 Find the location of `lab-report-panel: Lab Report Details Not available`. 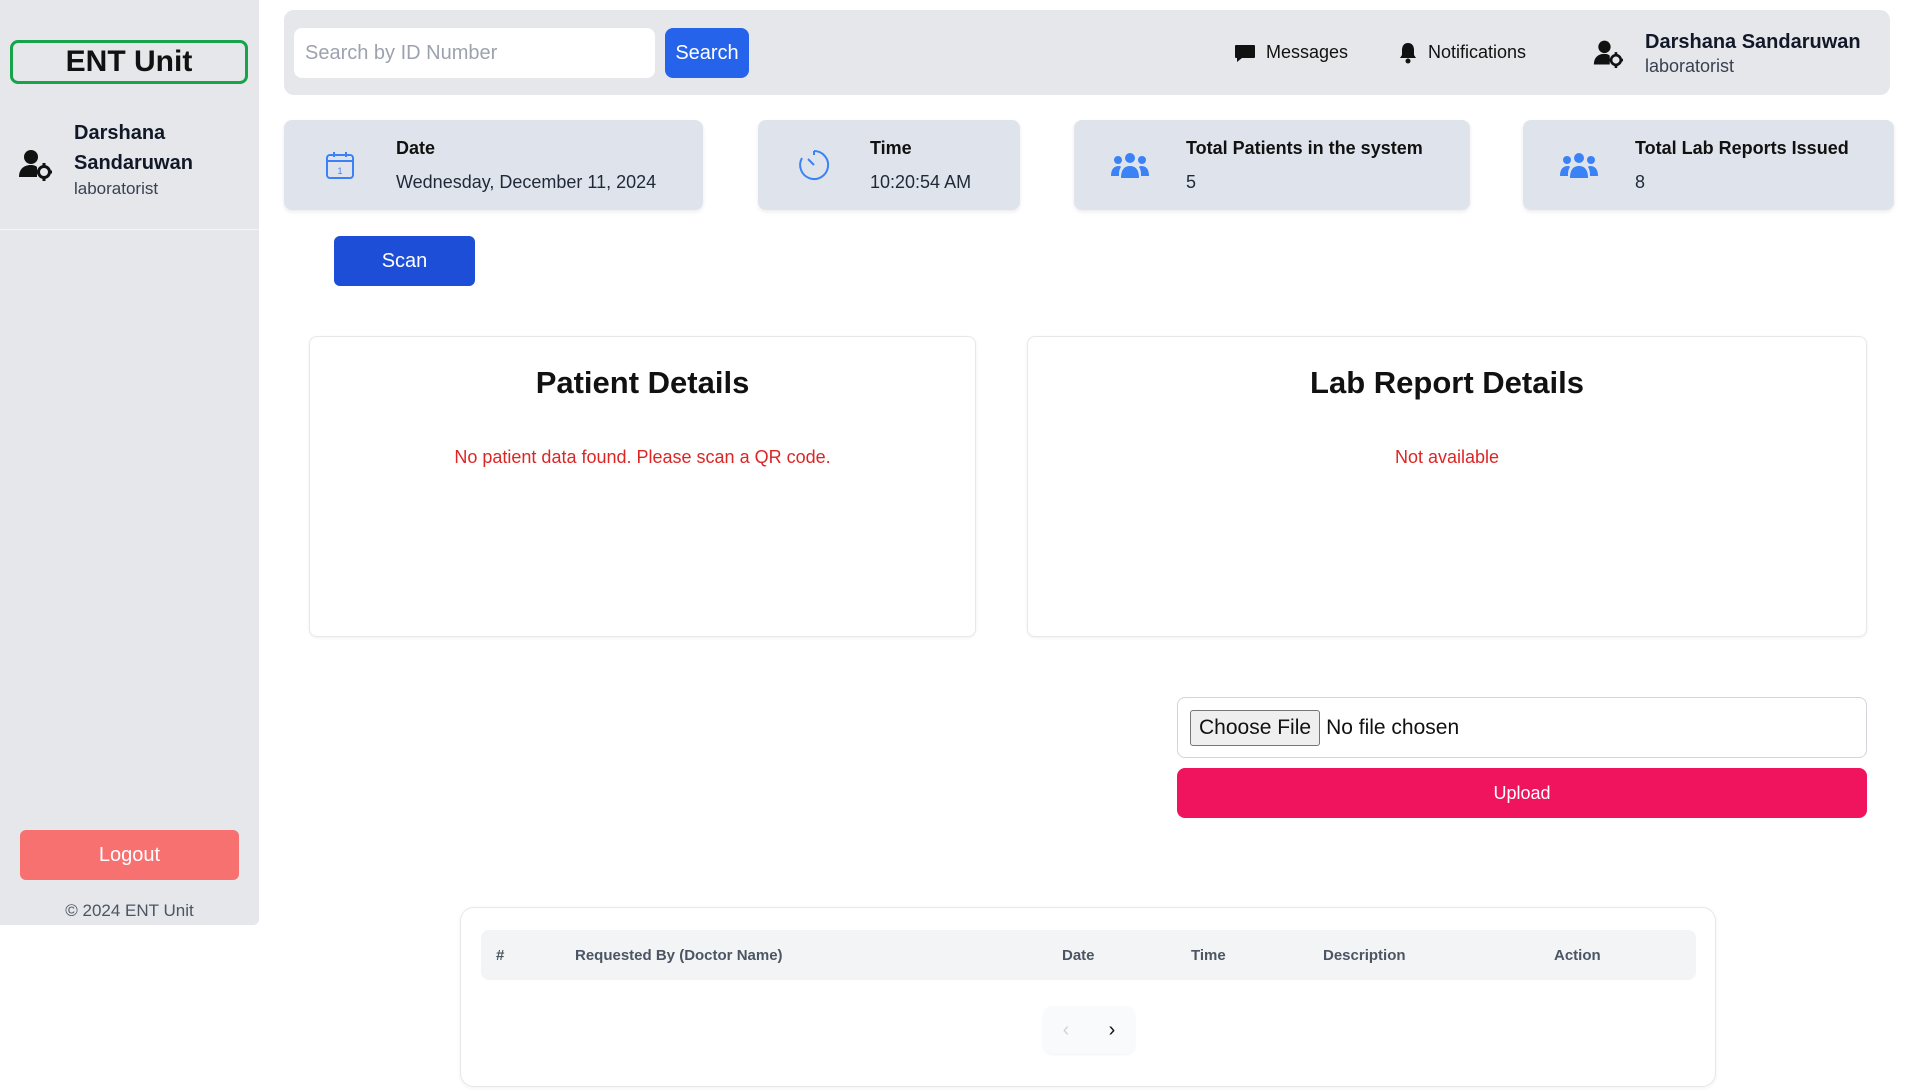

lab-report-panel: Lab Report Details Not available is located at coordinates (1447, 486).